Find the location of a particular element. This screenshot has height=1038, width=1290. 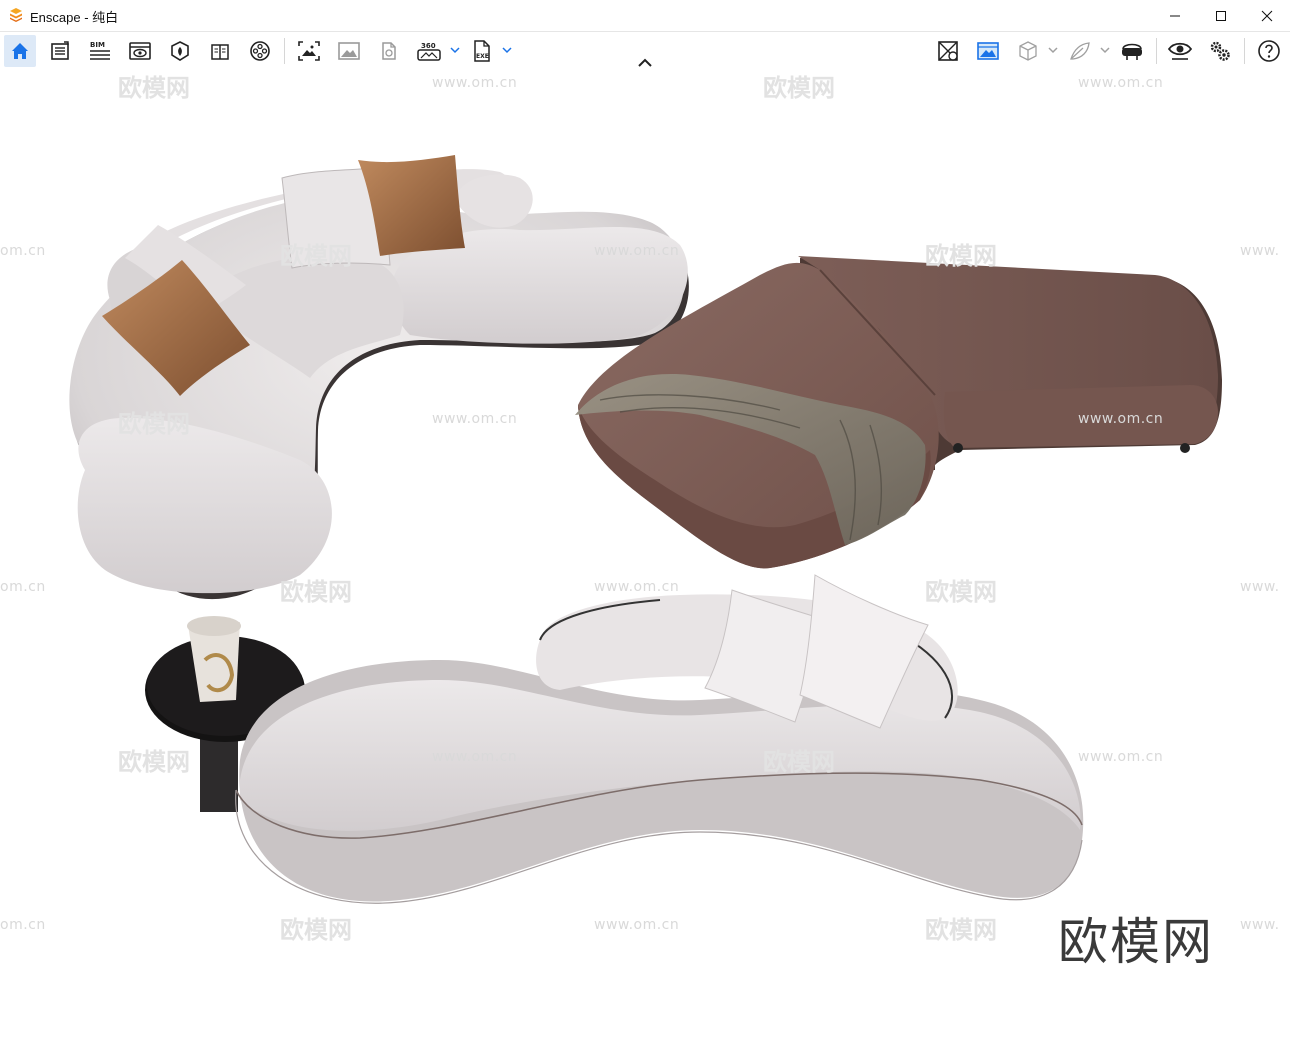

maximize-button is located at coordinates (1221, 15).